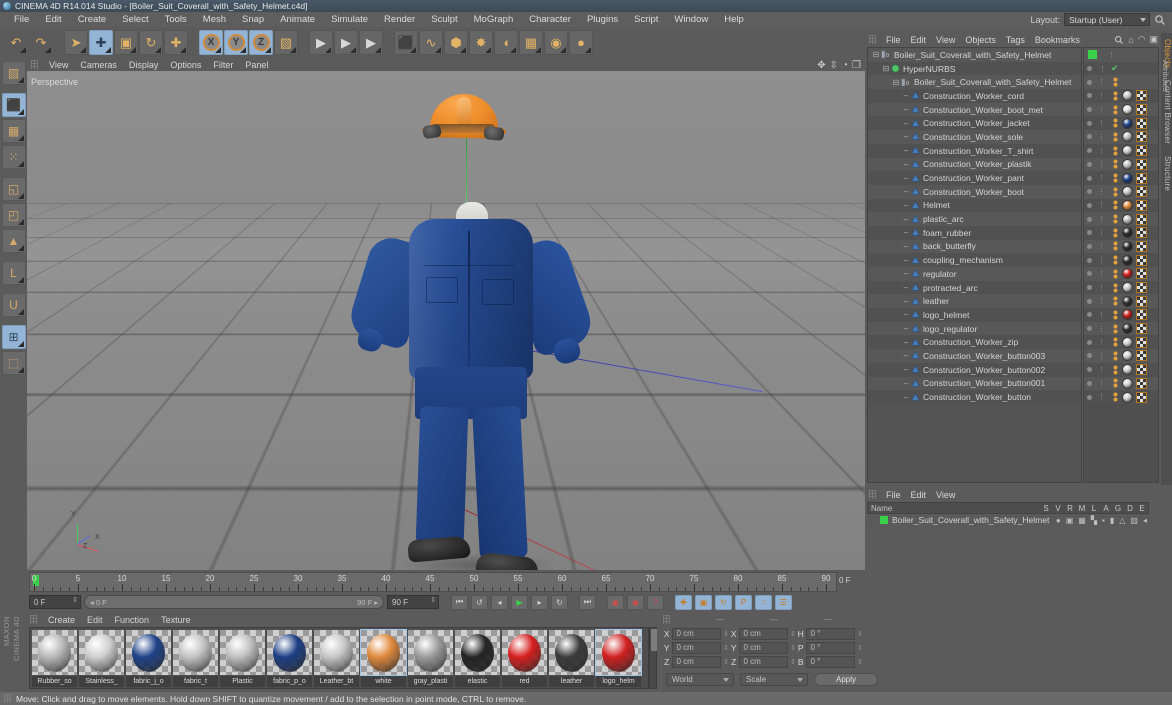 Image resolution: width=1172 pixels, height=705 pixels. I want to click on loop-button: ↻, so click(559, 602).